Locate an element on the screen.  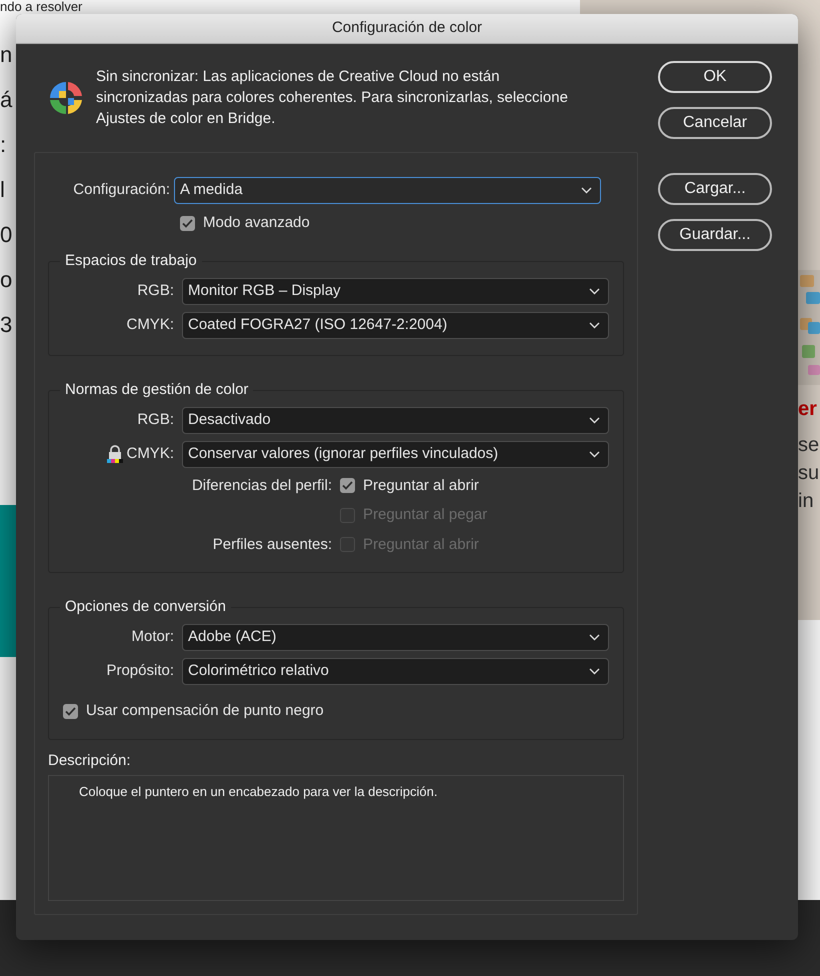
dialog-button: Cancelar is located at coordinates (715, 123).